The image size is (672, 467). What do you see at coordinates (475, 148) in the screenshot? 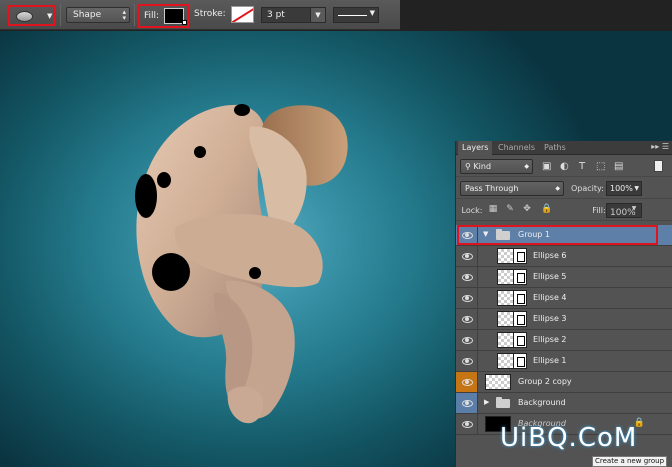
I see `tab-layers: Layers` at bounding box center [475, 148].